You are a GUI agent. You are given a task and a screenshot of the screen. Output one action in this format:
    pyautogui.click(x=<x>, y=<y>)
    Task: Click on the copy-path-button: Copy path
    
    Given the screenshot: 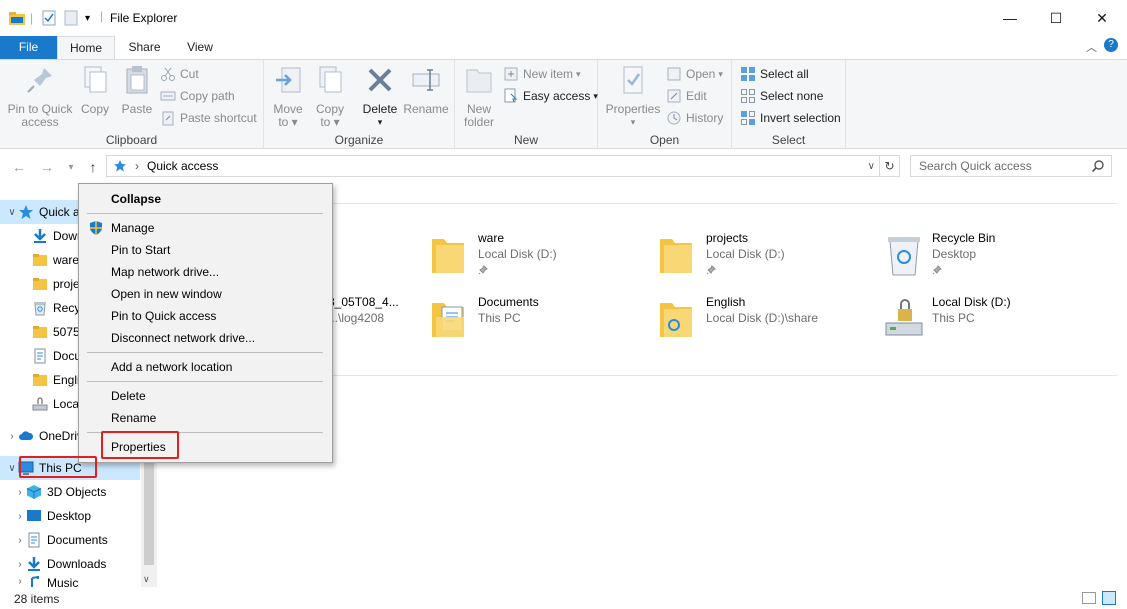 What is the action you would take?
    pyautogui.click(x=197, y=96)
    